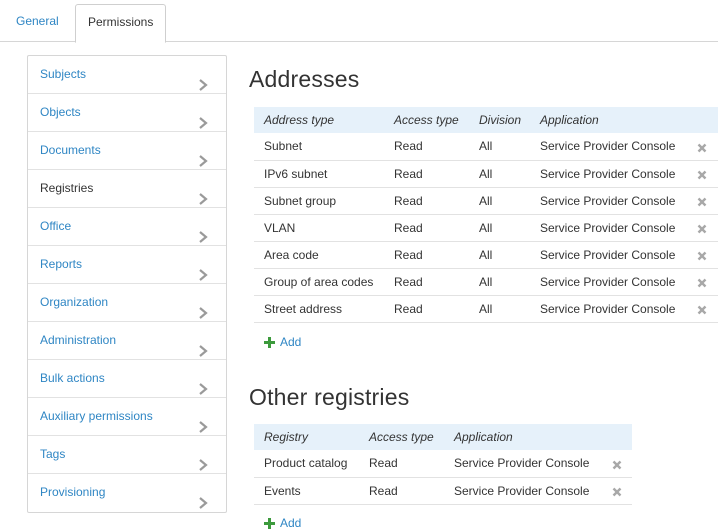  Describe the element at coordinates (127, 379) in the screenshot. I see `sidebar-item-bulk-actions: Bulk actions` at that location.